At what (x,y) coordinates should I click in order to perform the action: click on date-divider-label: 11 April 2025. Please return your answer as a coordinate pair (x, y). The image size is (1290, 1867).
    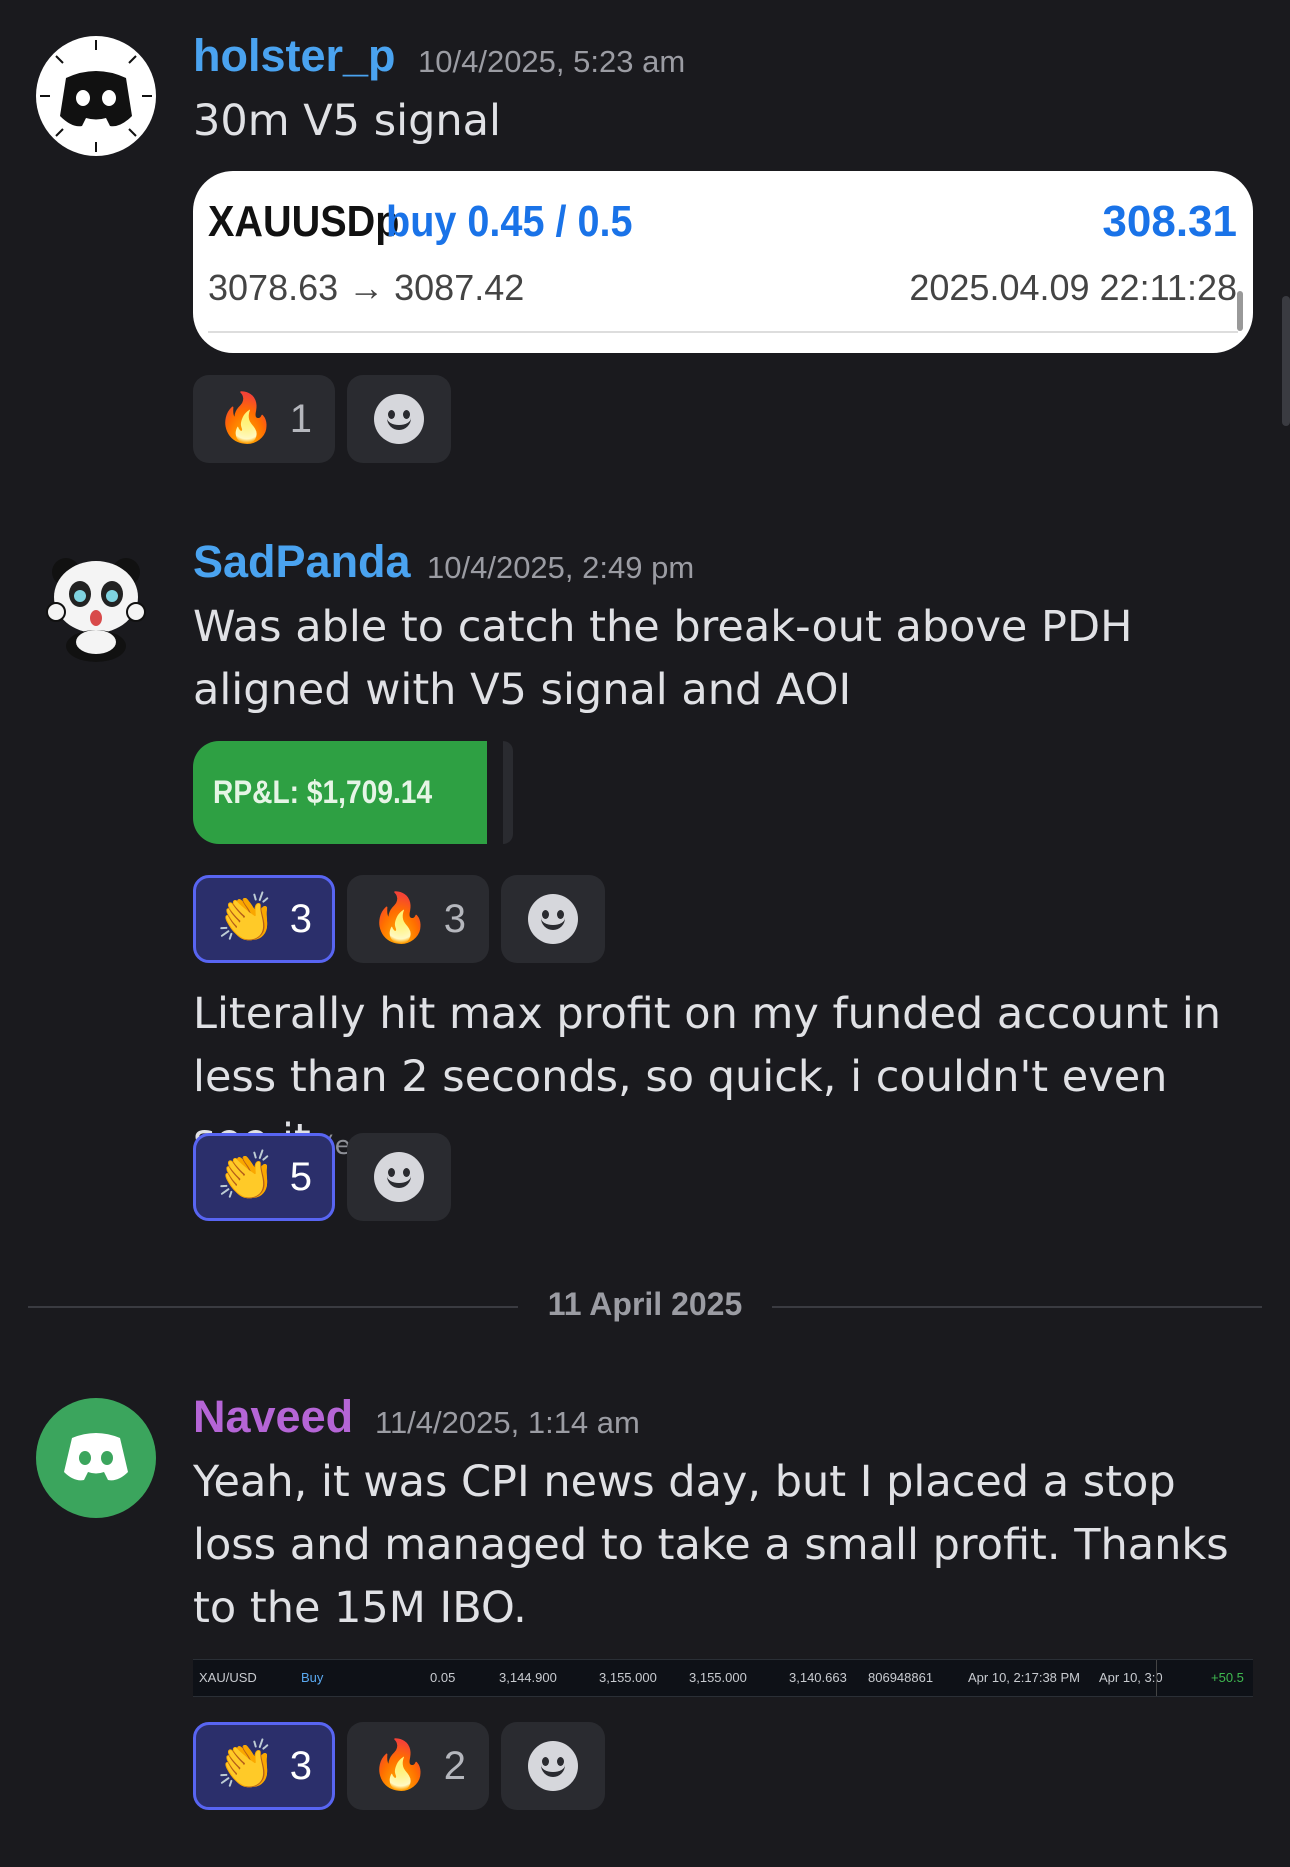
    Looking at the image, I should click on (645, 1304).